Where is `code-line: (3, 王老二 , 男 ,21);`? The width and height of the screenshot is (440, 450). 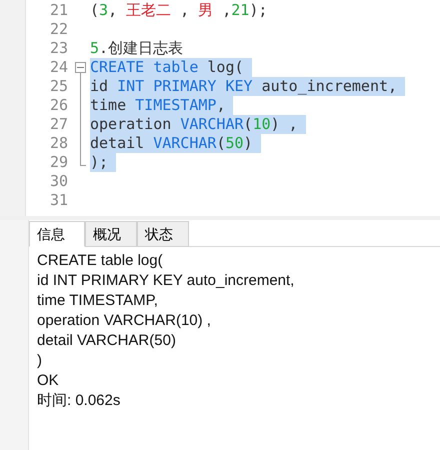 code-line: (3, 王老二 , 男 ,21); is located at coordinates (179, 10).